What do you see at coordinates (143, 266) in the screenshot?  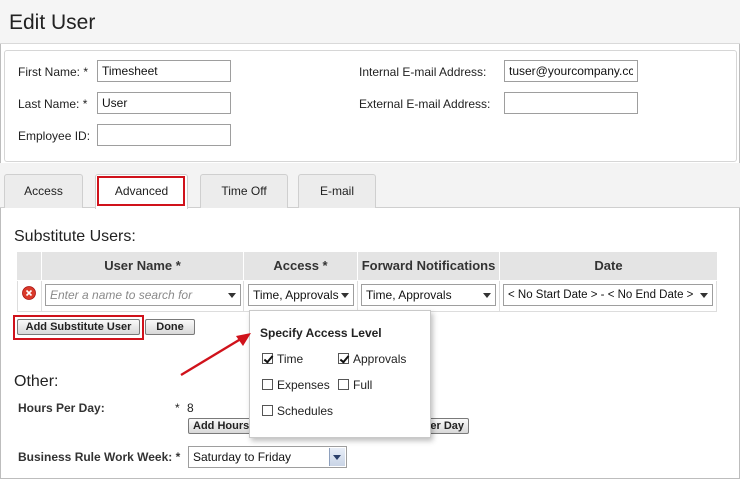 I see `grid-header-user-name: User Name *` at bounding box center [143, 266].